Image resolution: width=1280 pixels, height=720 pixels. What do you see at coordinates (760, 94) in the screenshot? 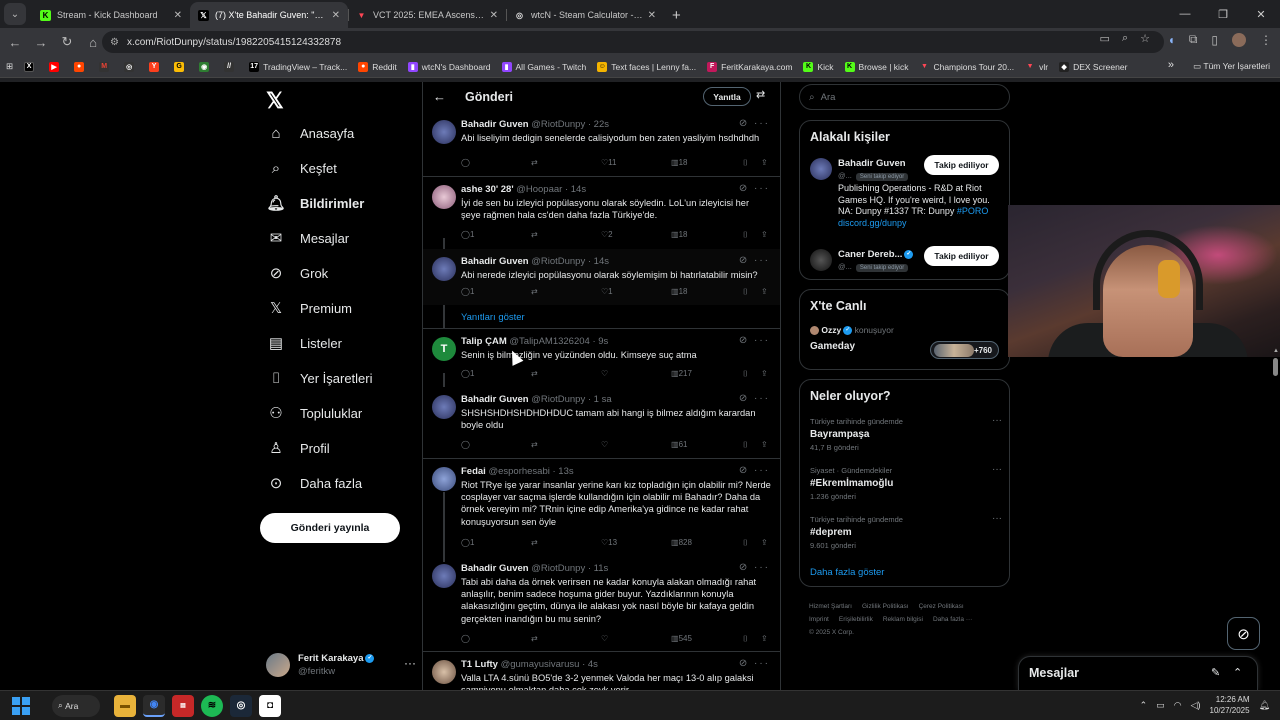
I see `filter-icon: ⇄` at bounding box center [760, 94].